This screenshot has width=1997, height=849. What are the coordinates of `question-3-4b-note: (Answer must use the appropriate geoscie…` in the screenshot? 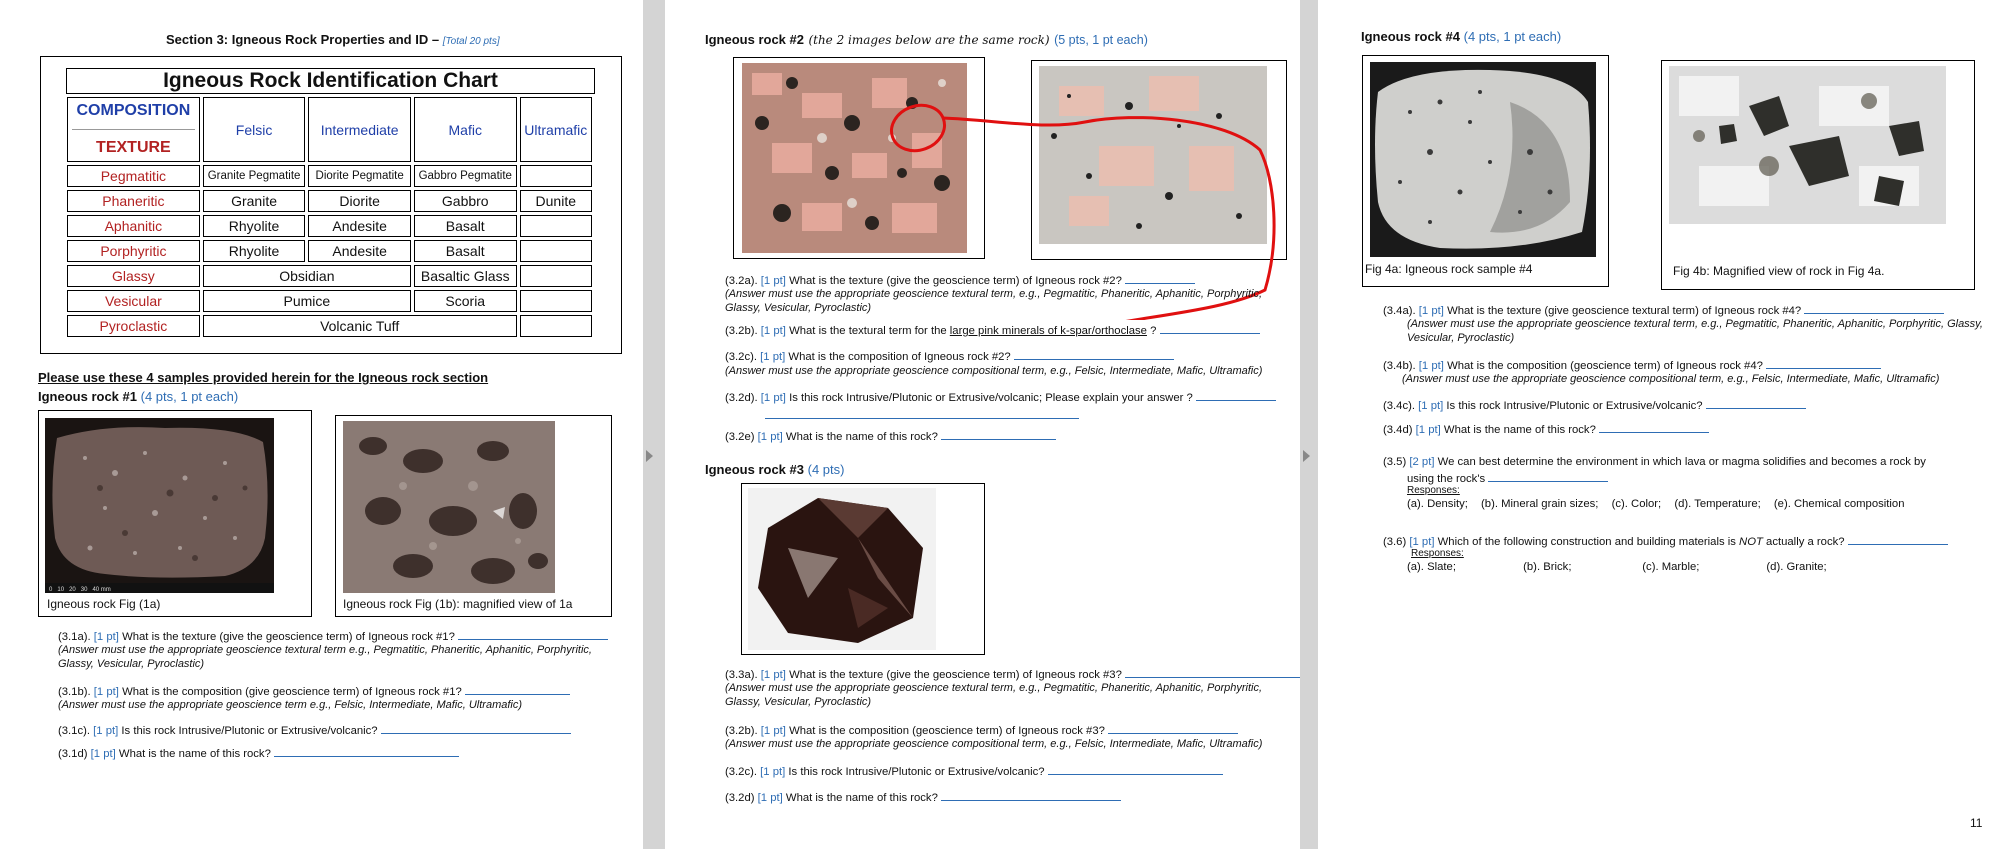 It's located at (1671, 379).